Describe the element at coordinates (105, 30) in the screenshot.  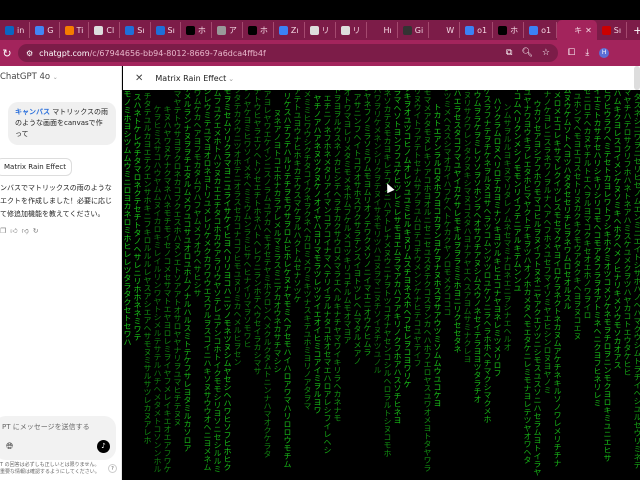
I see `browser-tab: Cl` at that location.